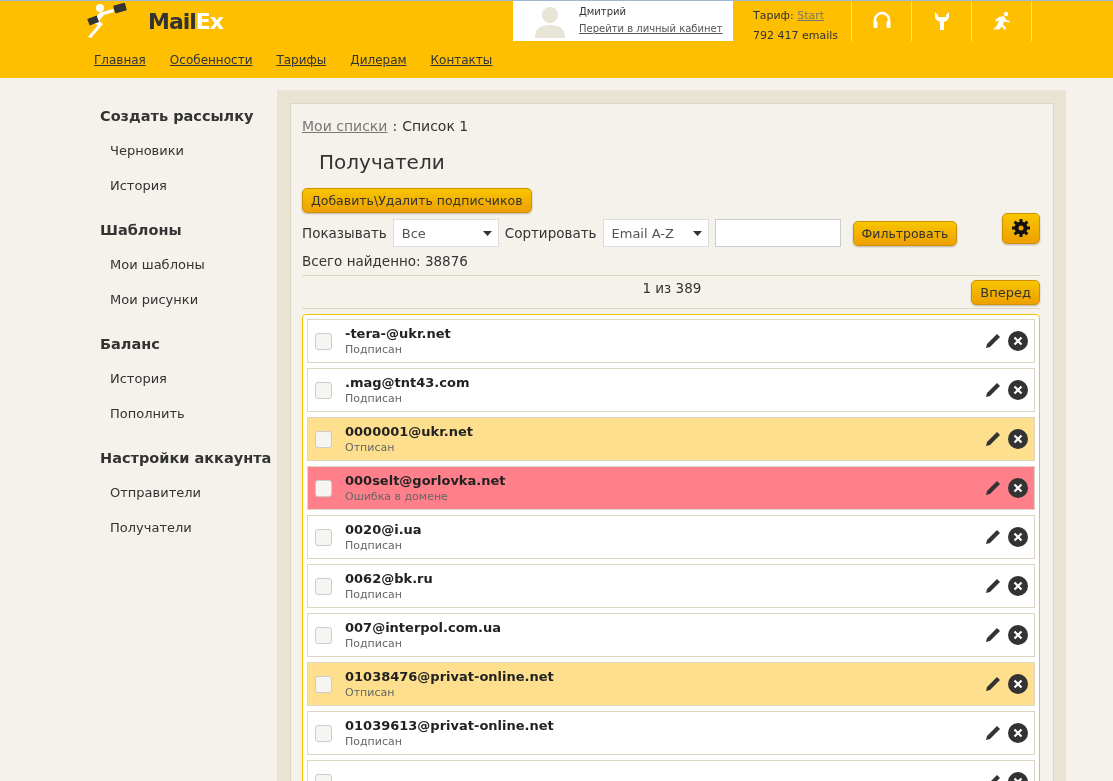  What do you see at coordinates (389, 578) in the screenshot?
I see `recipient-email: 0062@bk.ru` at bounding box center [389, 578].